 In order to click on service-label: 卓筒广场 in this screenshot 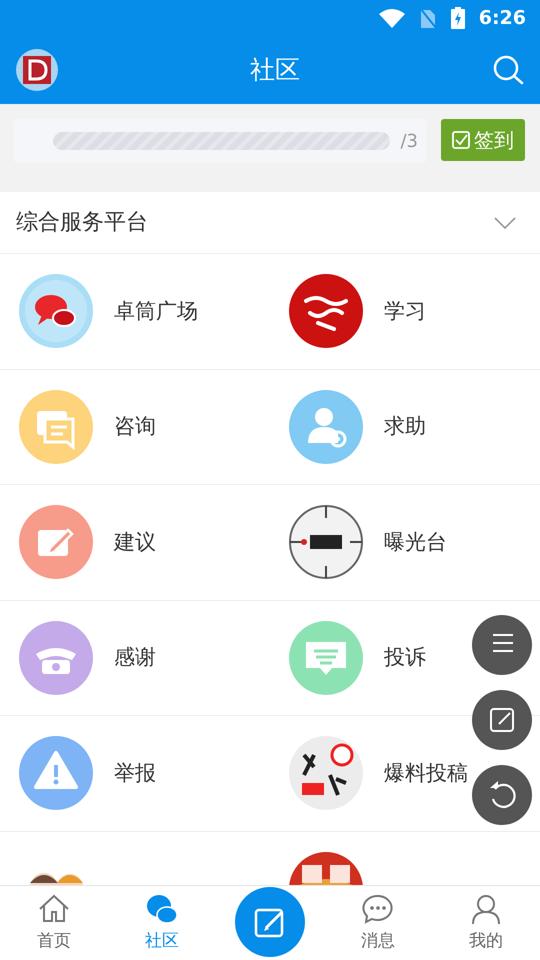, I will do `click(156, 311)`.